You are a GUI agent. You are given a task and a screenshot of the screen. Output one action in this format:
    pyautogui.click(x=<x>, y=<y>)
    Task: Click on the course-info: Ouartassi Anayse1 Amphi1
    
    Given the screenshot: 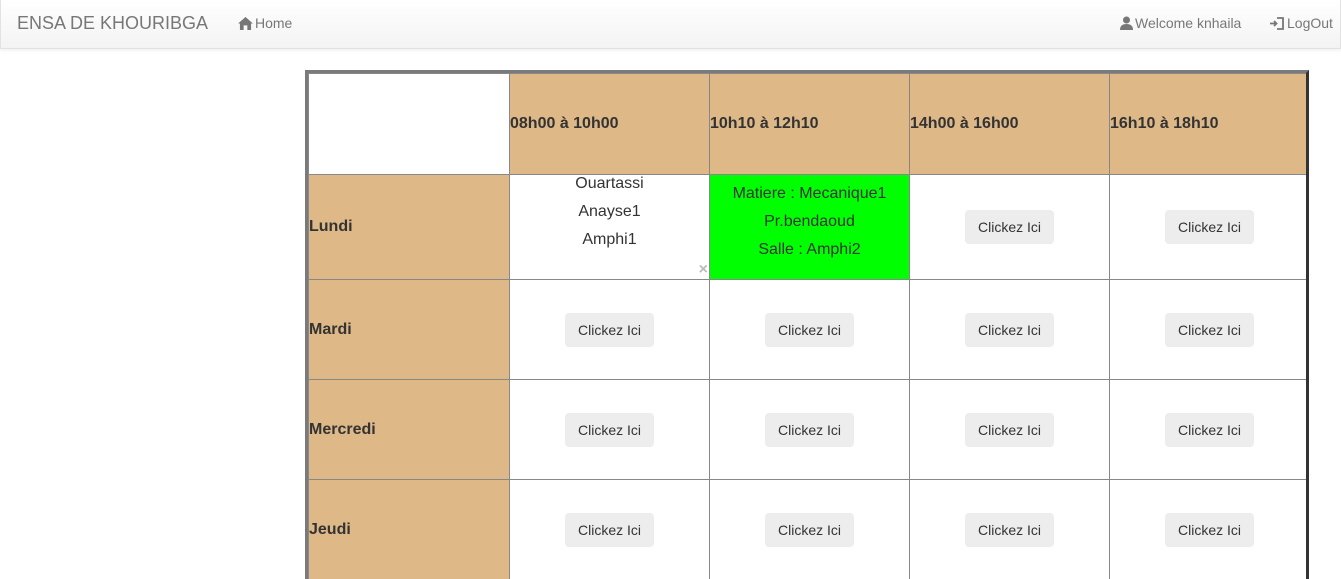 What is the action you would take?
    pyautogui.click(x=609, y=212)
    